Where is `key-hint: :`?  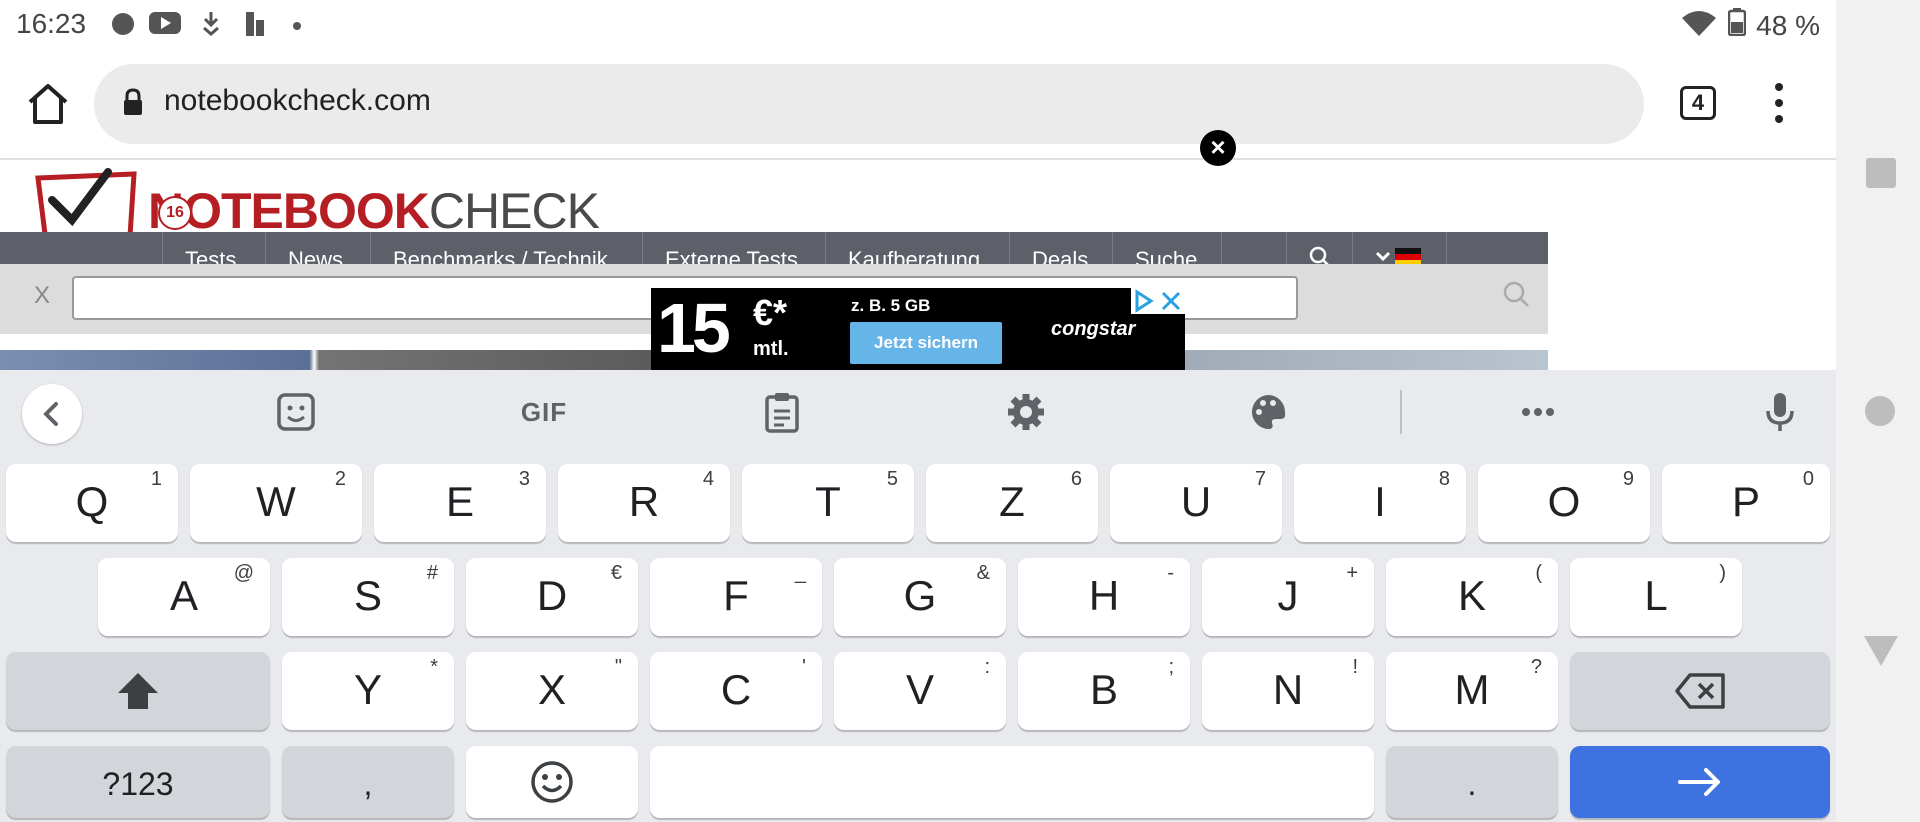 key-hint: : is located at coordinates (987, 667).